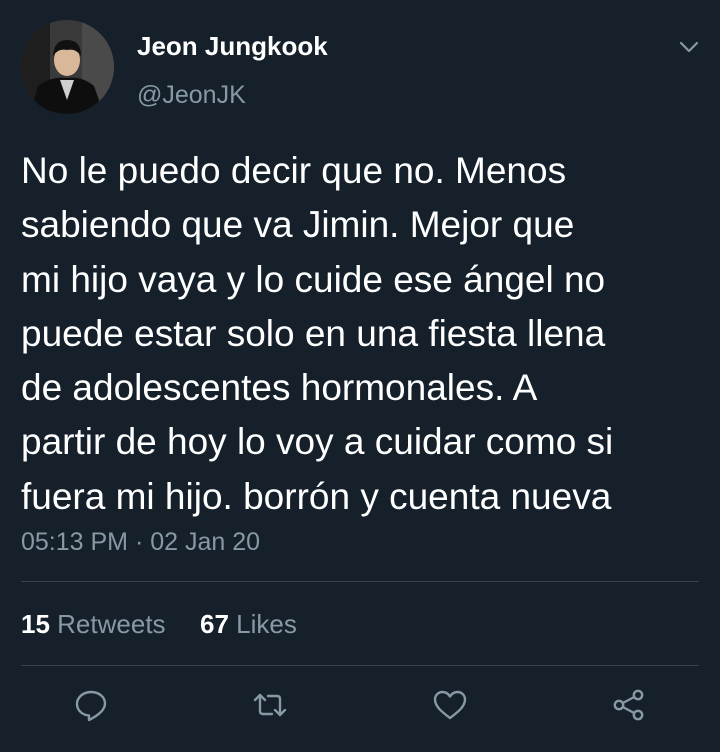  I want to click on retweet-button, so click(270, 705).